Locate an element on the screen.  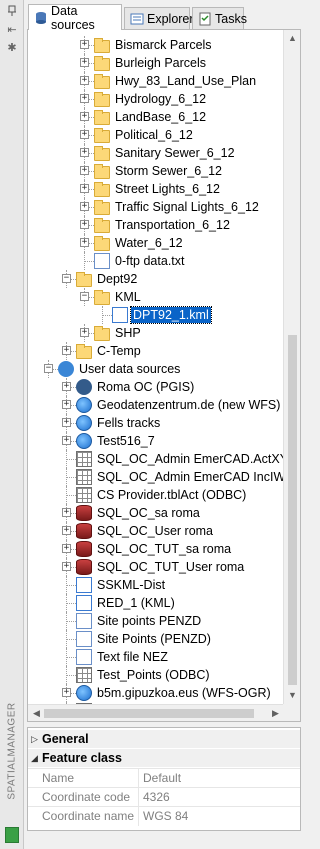
property-row: Coordinate name WGS 84 is located at coordinates (164, 816).